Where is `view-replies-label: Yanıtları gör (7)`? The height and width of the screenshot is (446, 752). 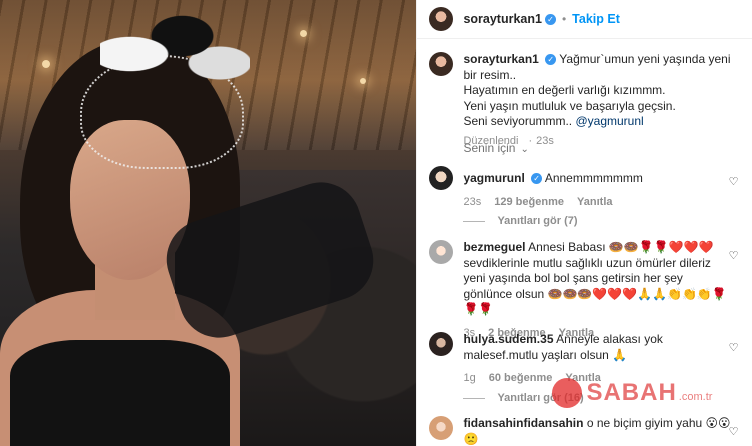 view-replies-label: Yanıtları gör (7) is located at coordinates (537, 221).